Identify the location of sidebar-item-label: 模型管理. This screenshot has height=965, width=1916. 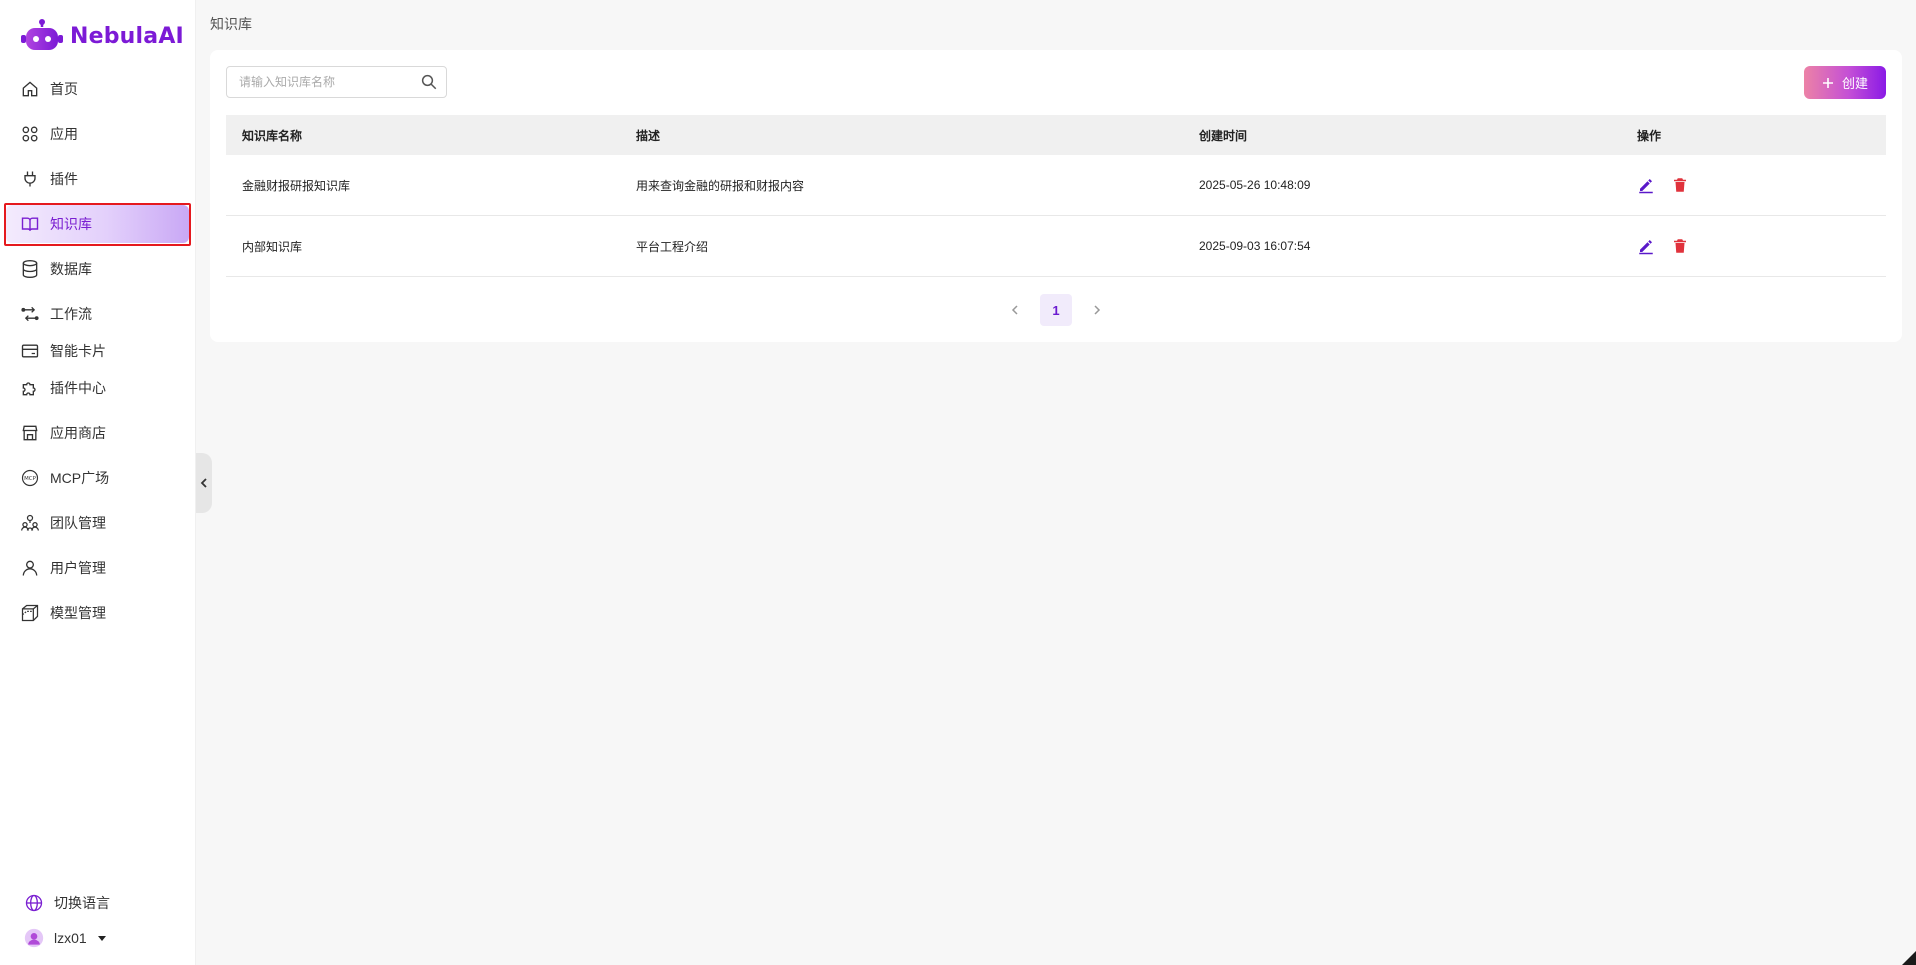
(78, 613).